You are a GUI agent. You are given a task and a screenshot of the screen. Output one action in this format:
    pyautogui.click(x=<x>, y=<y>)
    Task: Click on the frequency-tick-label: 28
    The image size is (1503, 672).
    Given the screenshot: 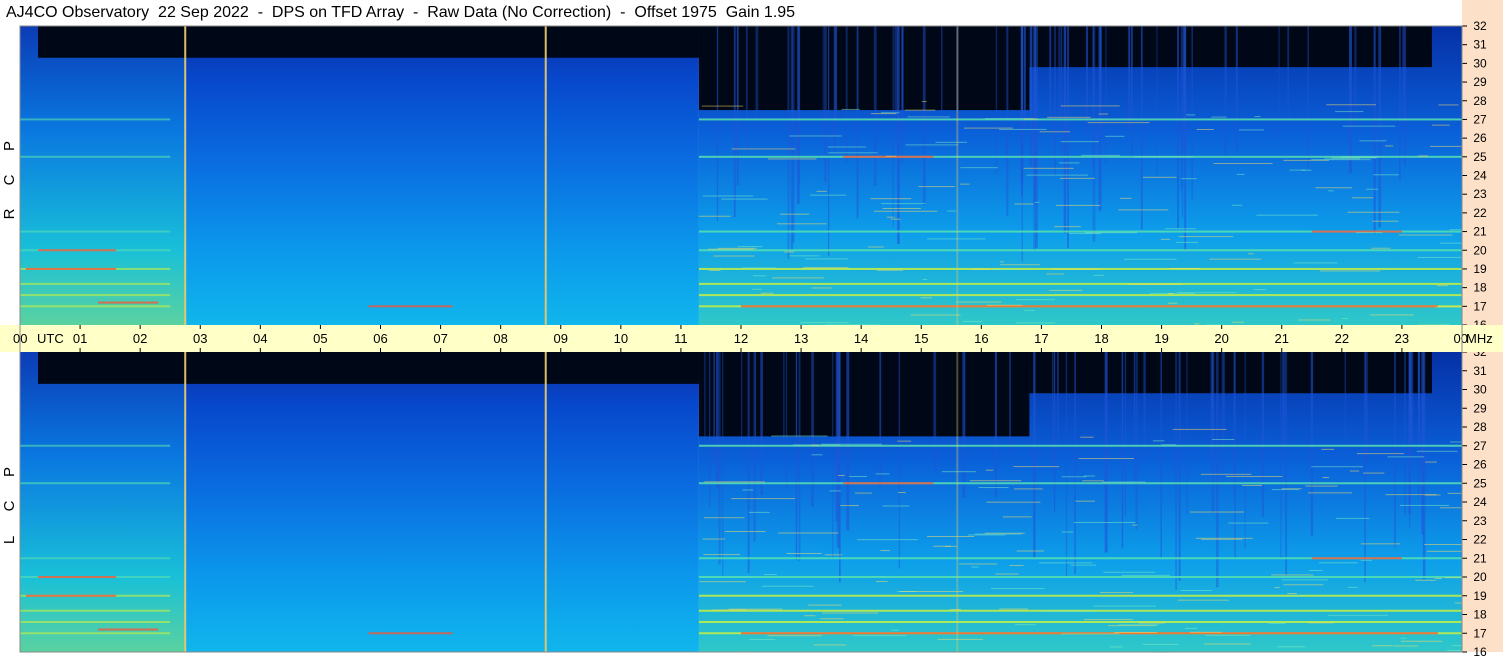 What is the action you would take?
    pyautogui.click(x=1480, y=101)
    